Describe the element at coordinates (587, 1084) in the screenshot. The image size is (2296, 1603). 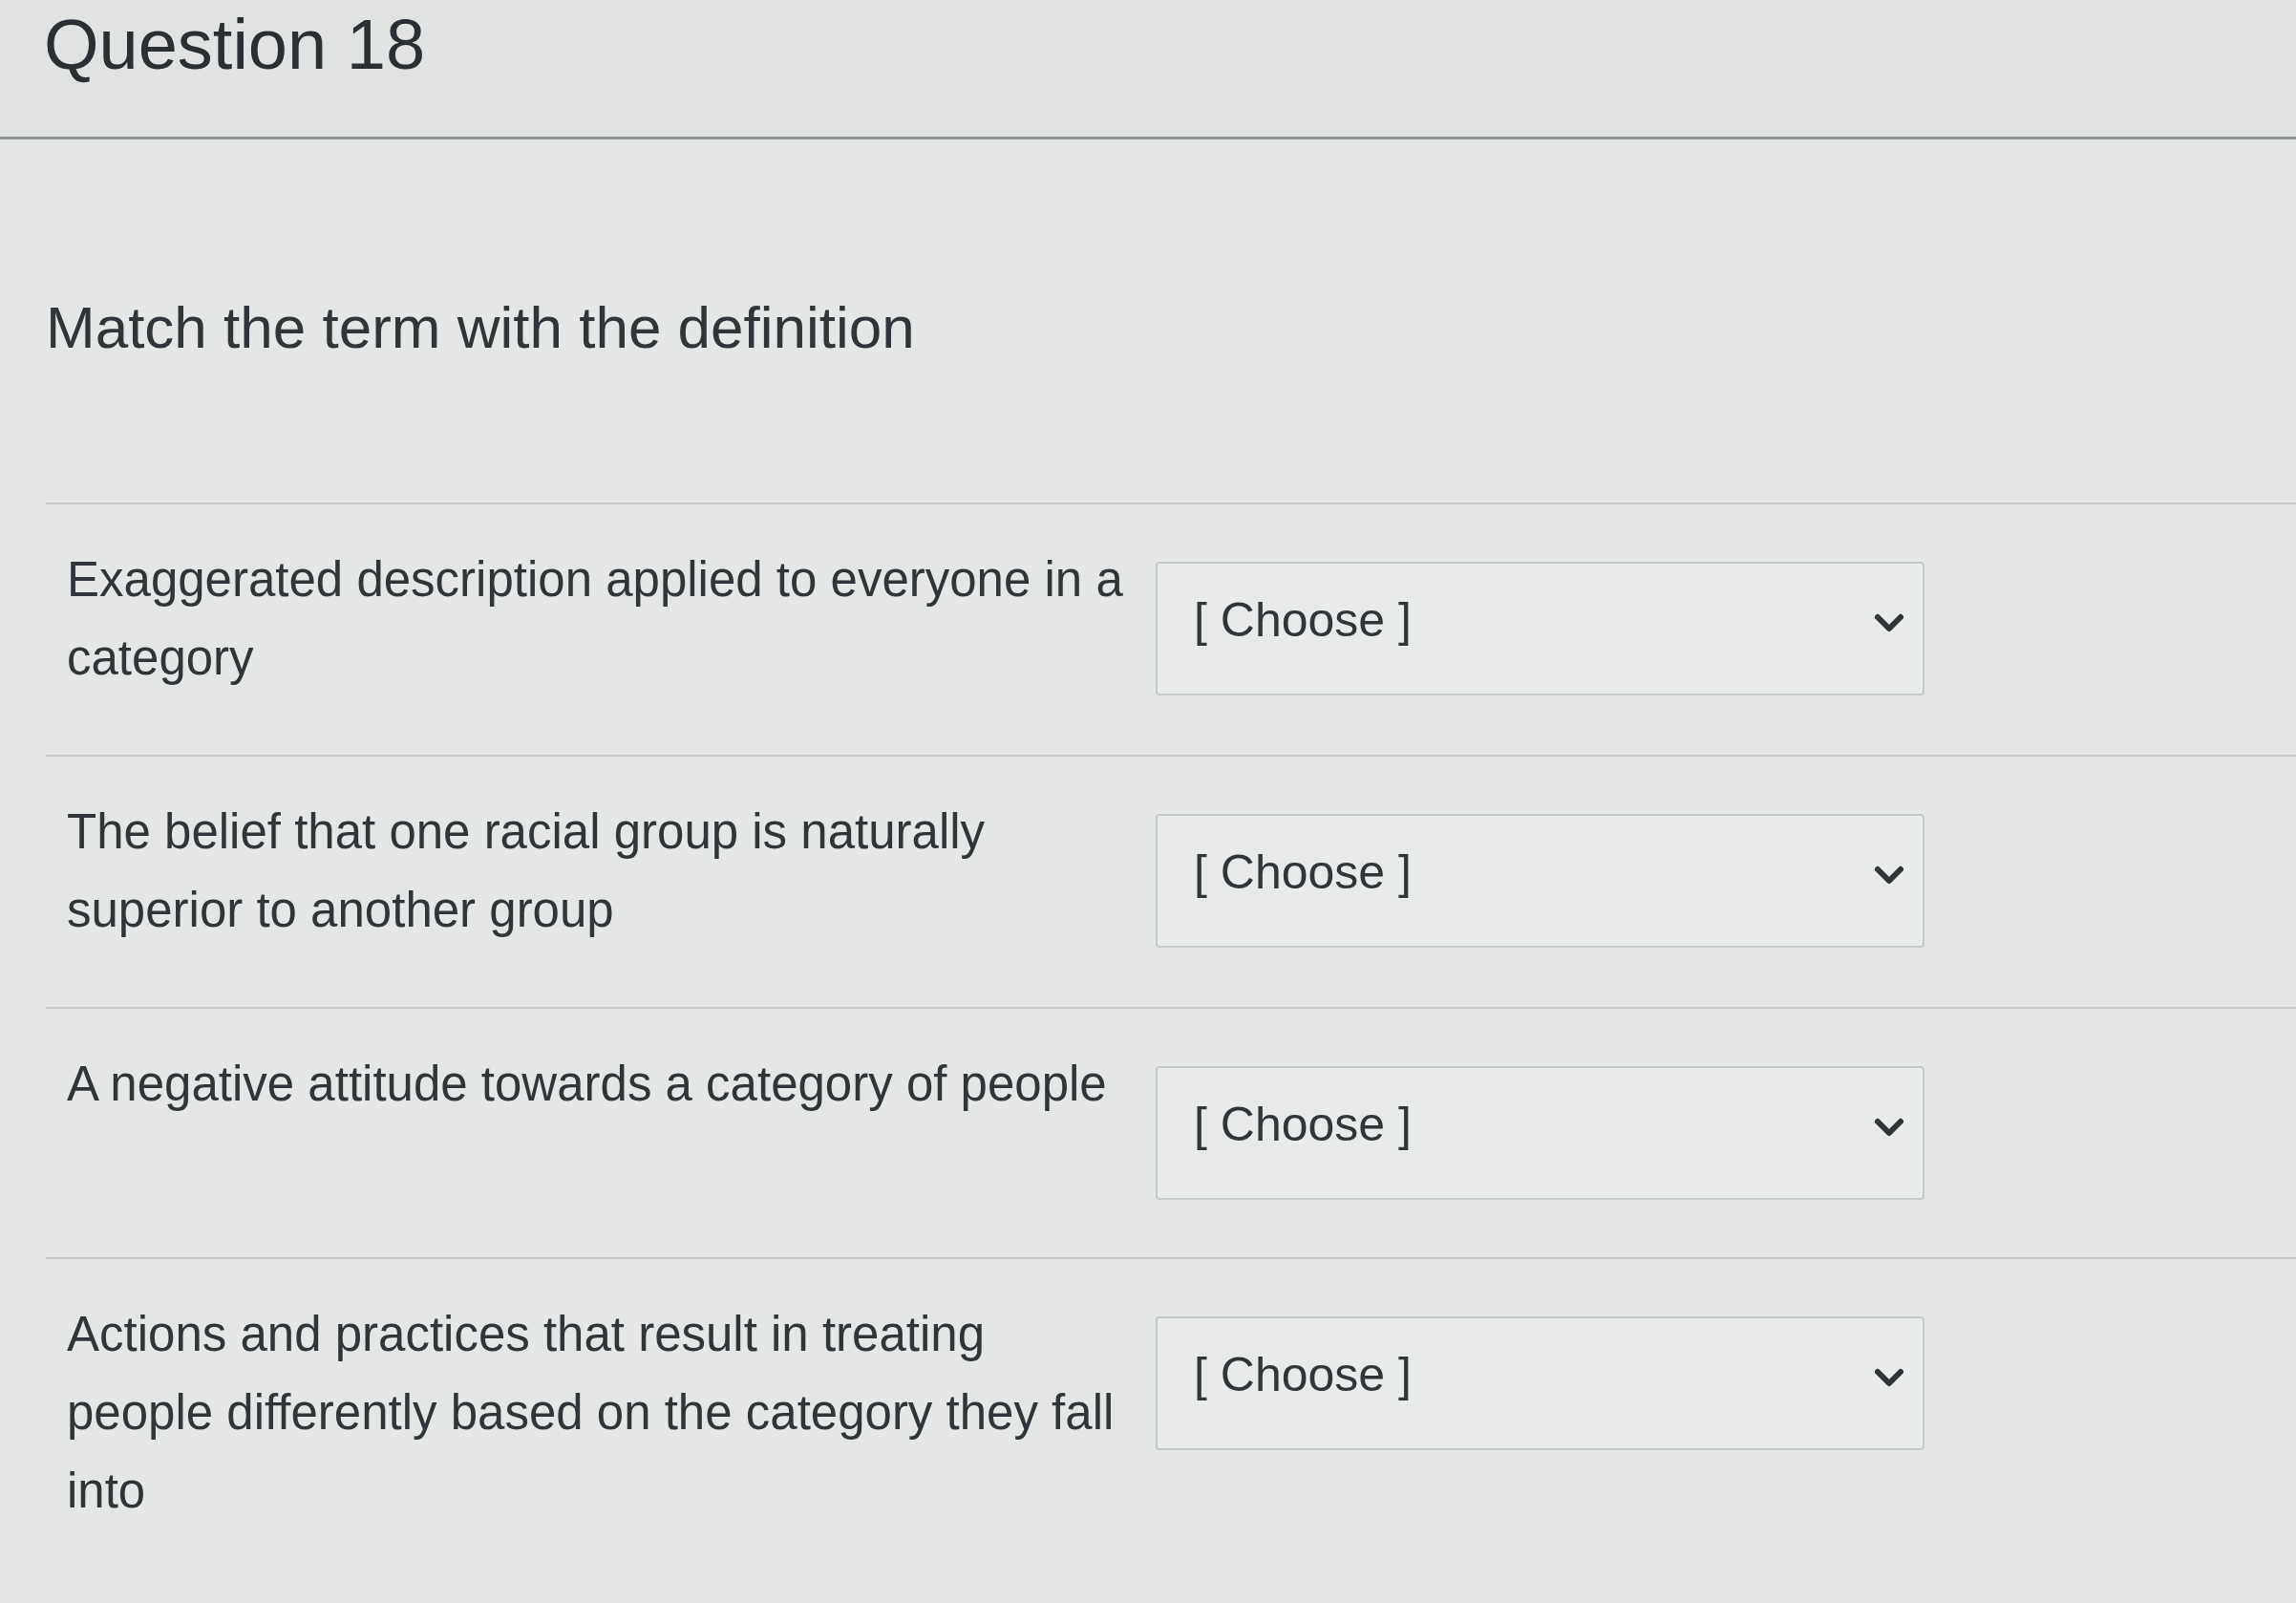
I see `match-term: A negative attitude towards a category of people` at that location.